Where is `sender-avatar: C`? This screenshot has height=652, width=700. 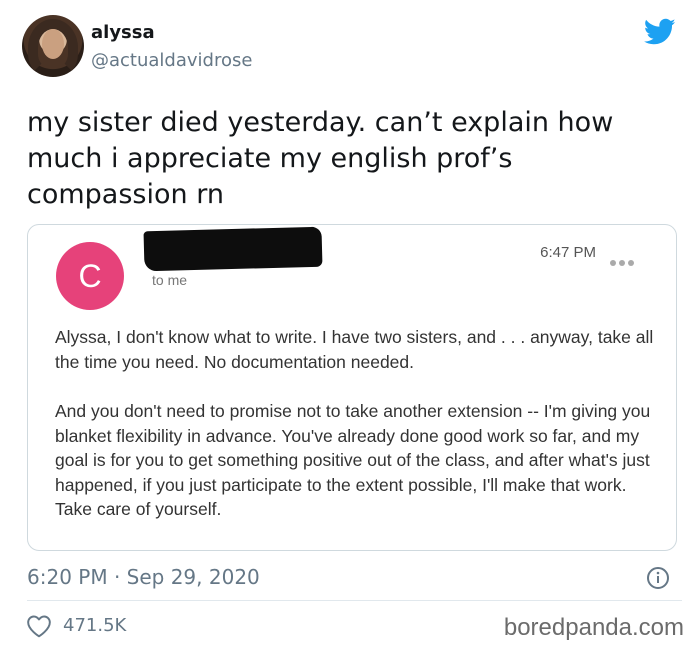
sender-avatar: C is located at coordinates (90, 276).